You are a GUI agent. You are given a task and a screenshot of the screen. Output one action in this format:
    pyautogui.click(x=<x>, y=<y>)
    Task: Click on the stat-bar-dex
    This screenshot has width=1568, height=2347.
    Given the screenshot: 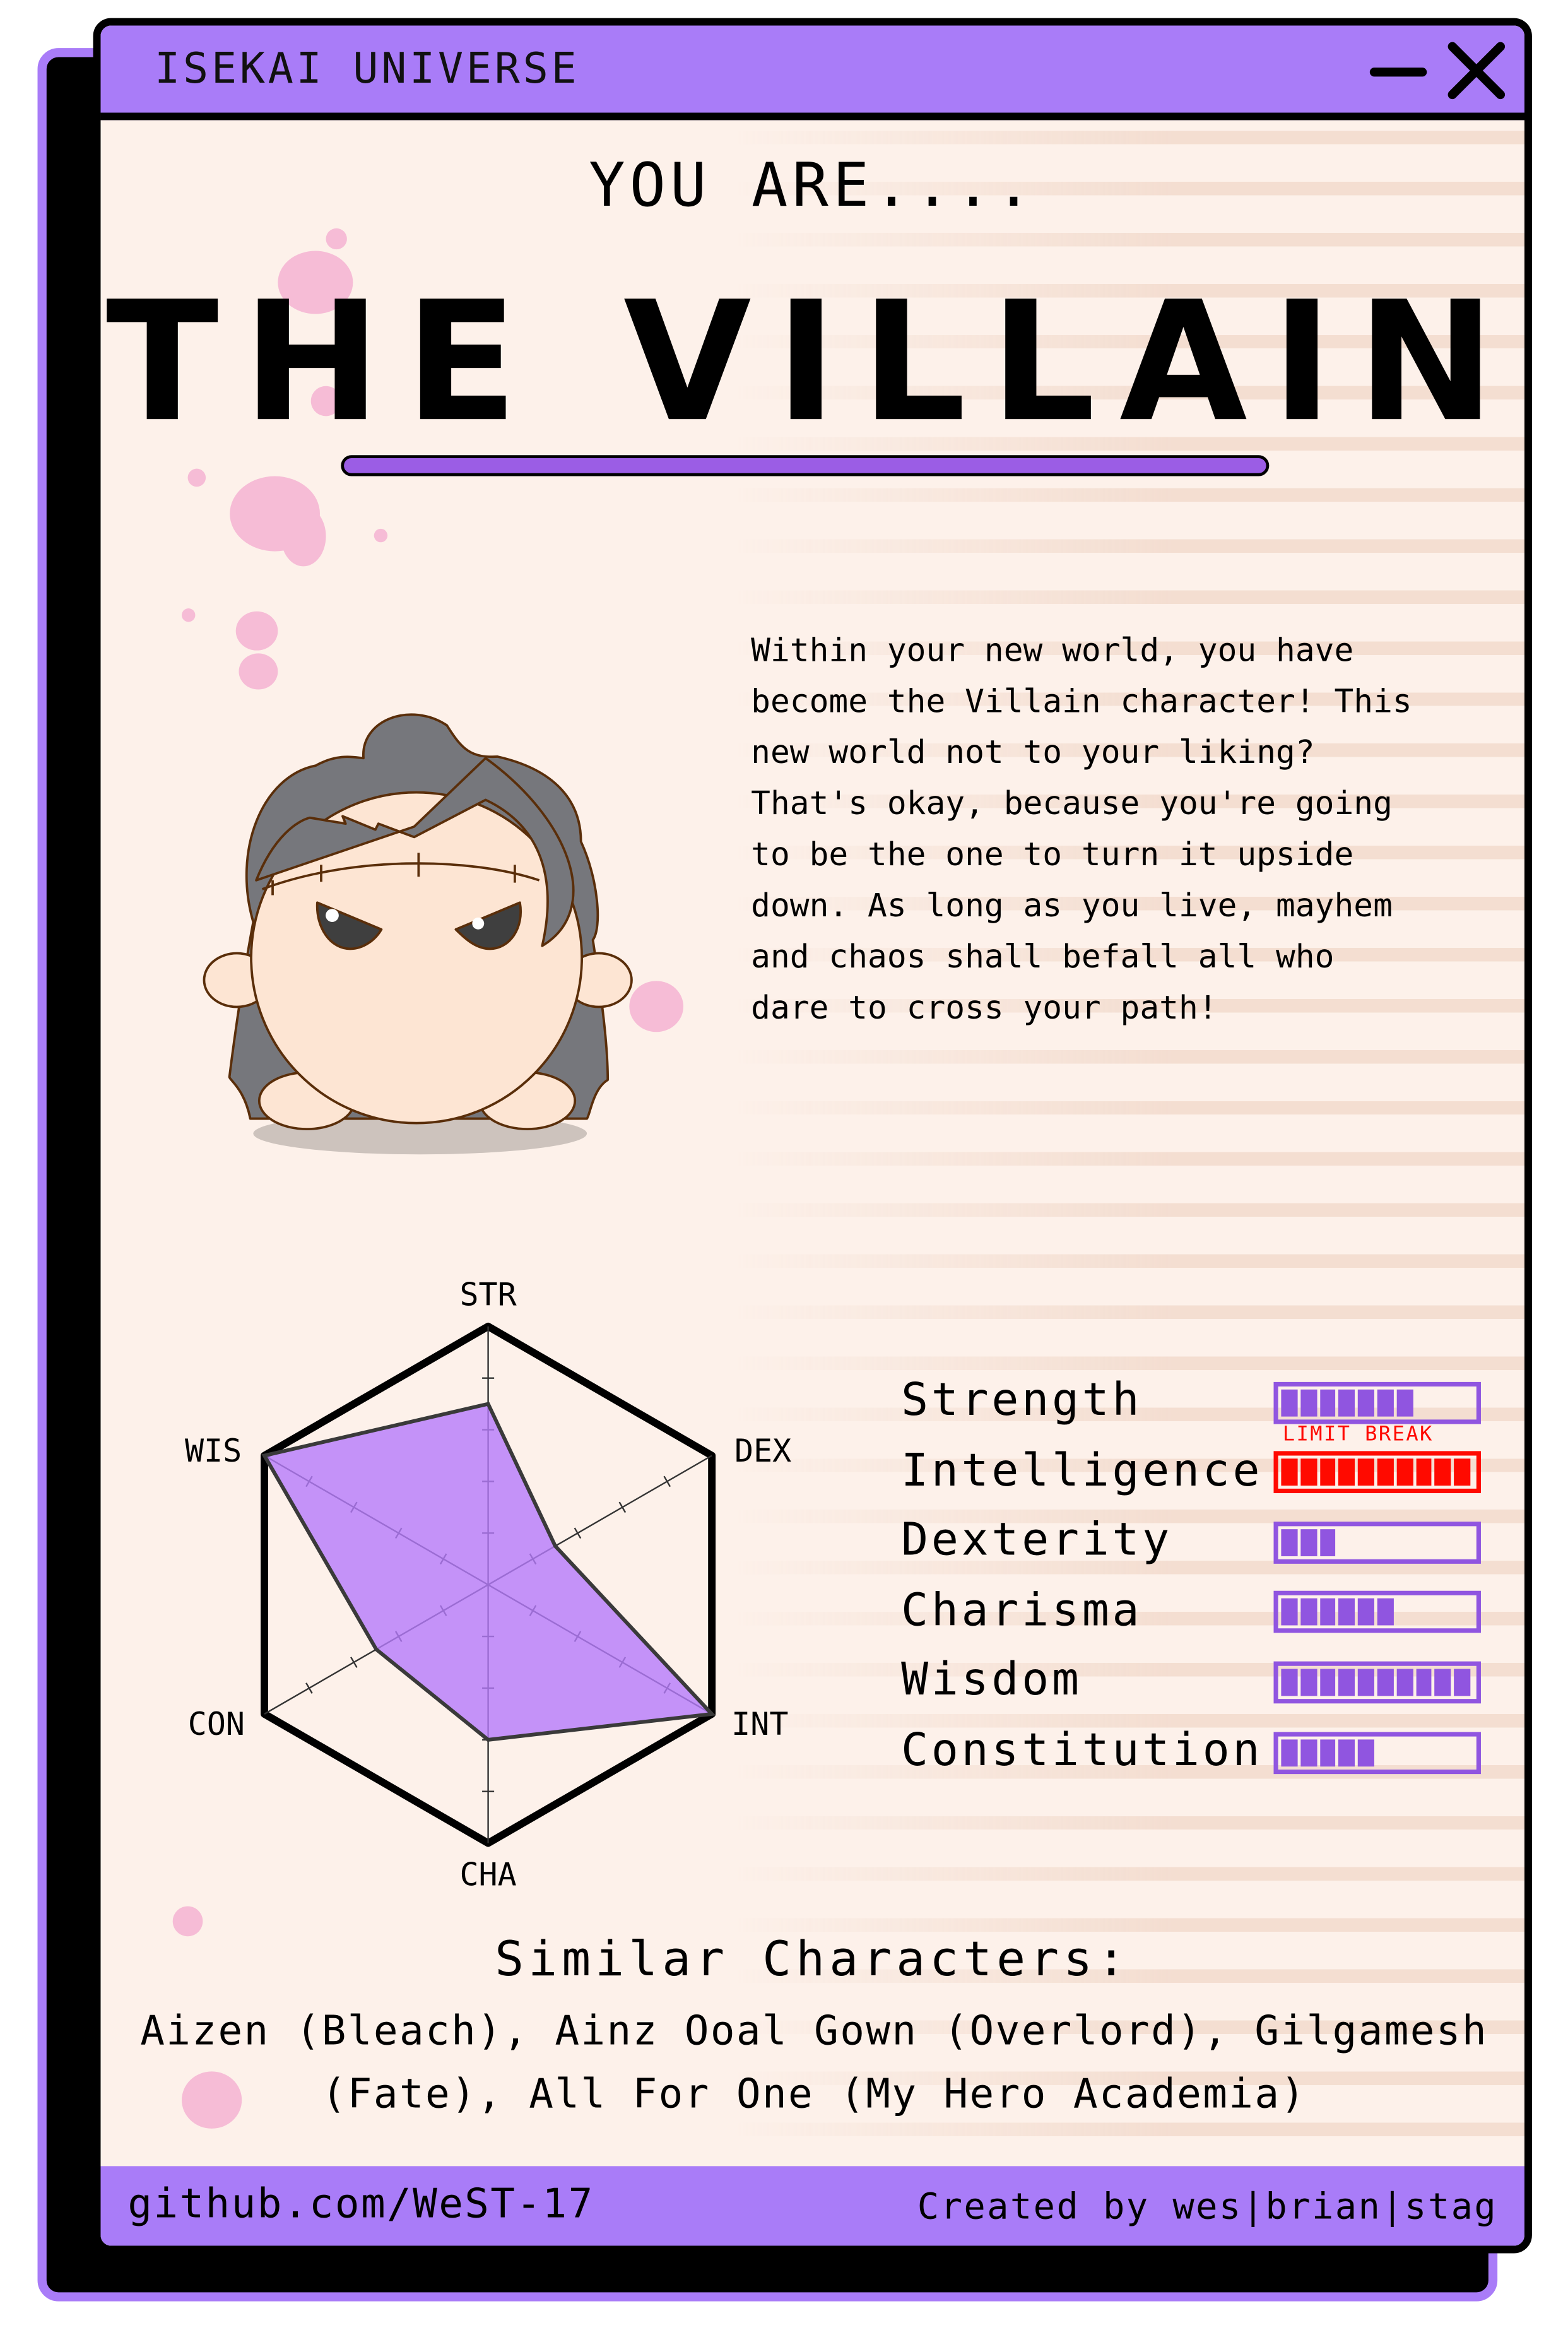 What is the action you would take?
    pyautogui.click(x=1377, y=1543)
    